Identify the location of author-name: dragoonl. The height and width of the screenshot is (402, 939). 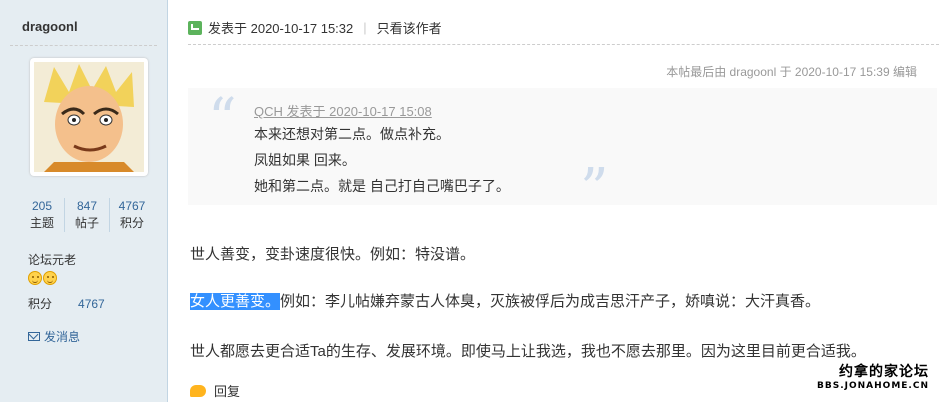
(50, 26).